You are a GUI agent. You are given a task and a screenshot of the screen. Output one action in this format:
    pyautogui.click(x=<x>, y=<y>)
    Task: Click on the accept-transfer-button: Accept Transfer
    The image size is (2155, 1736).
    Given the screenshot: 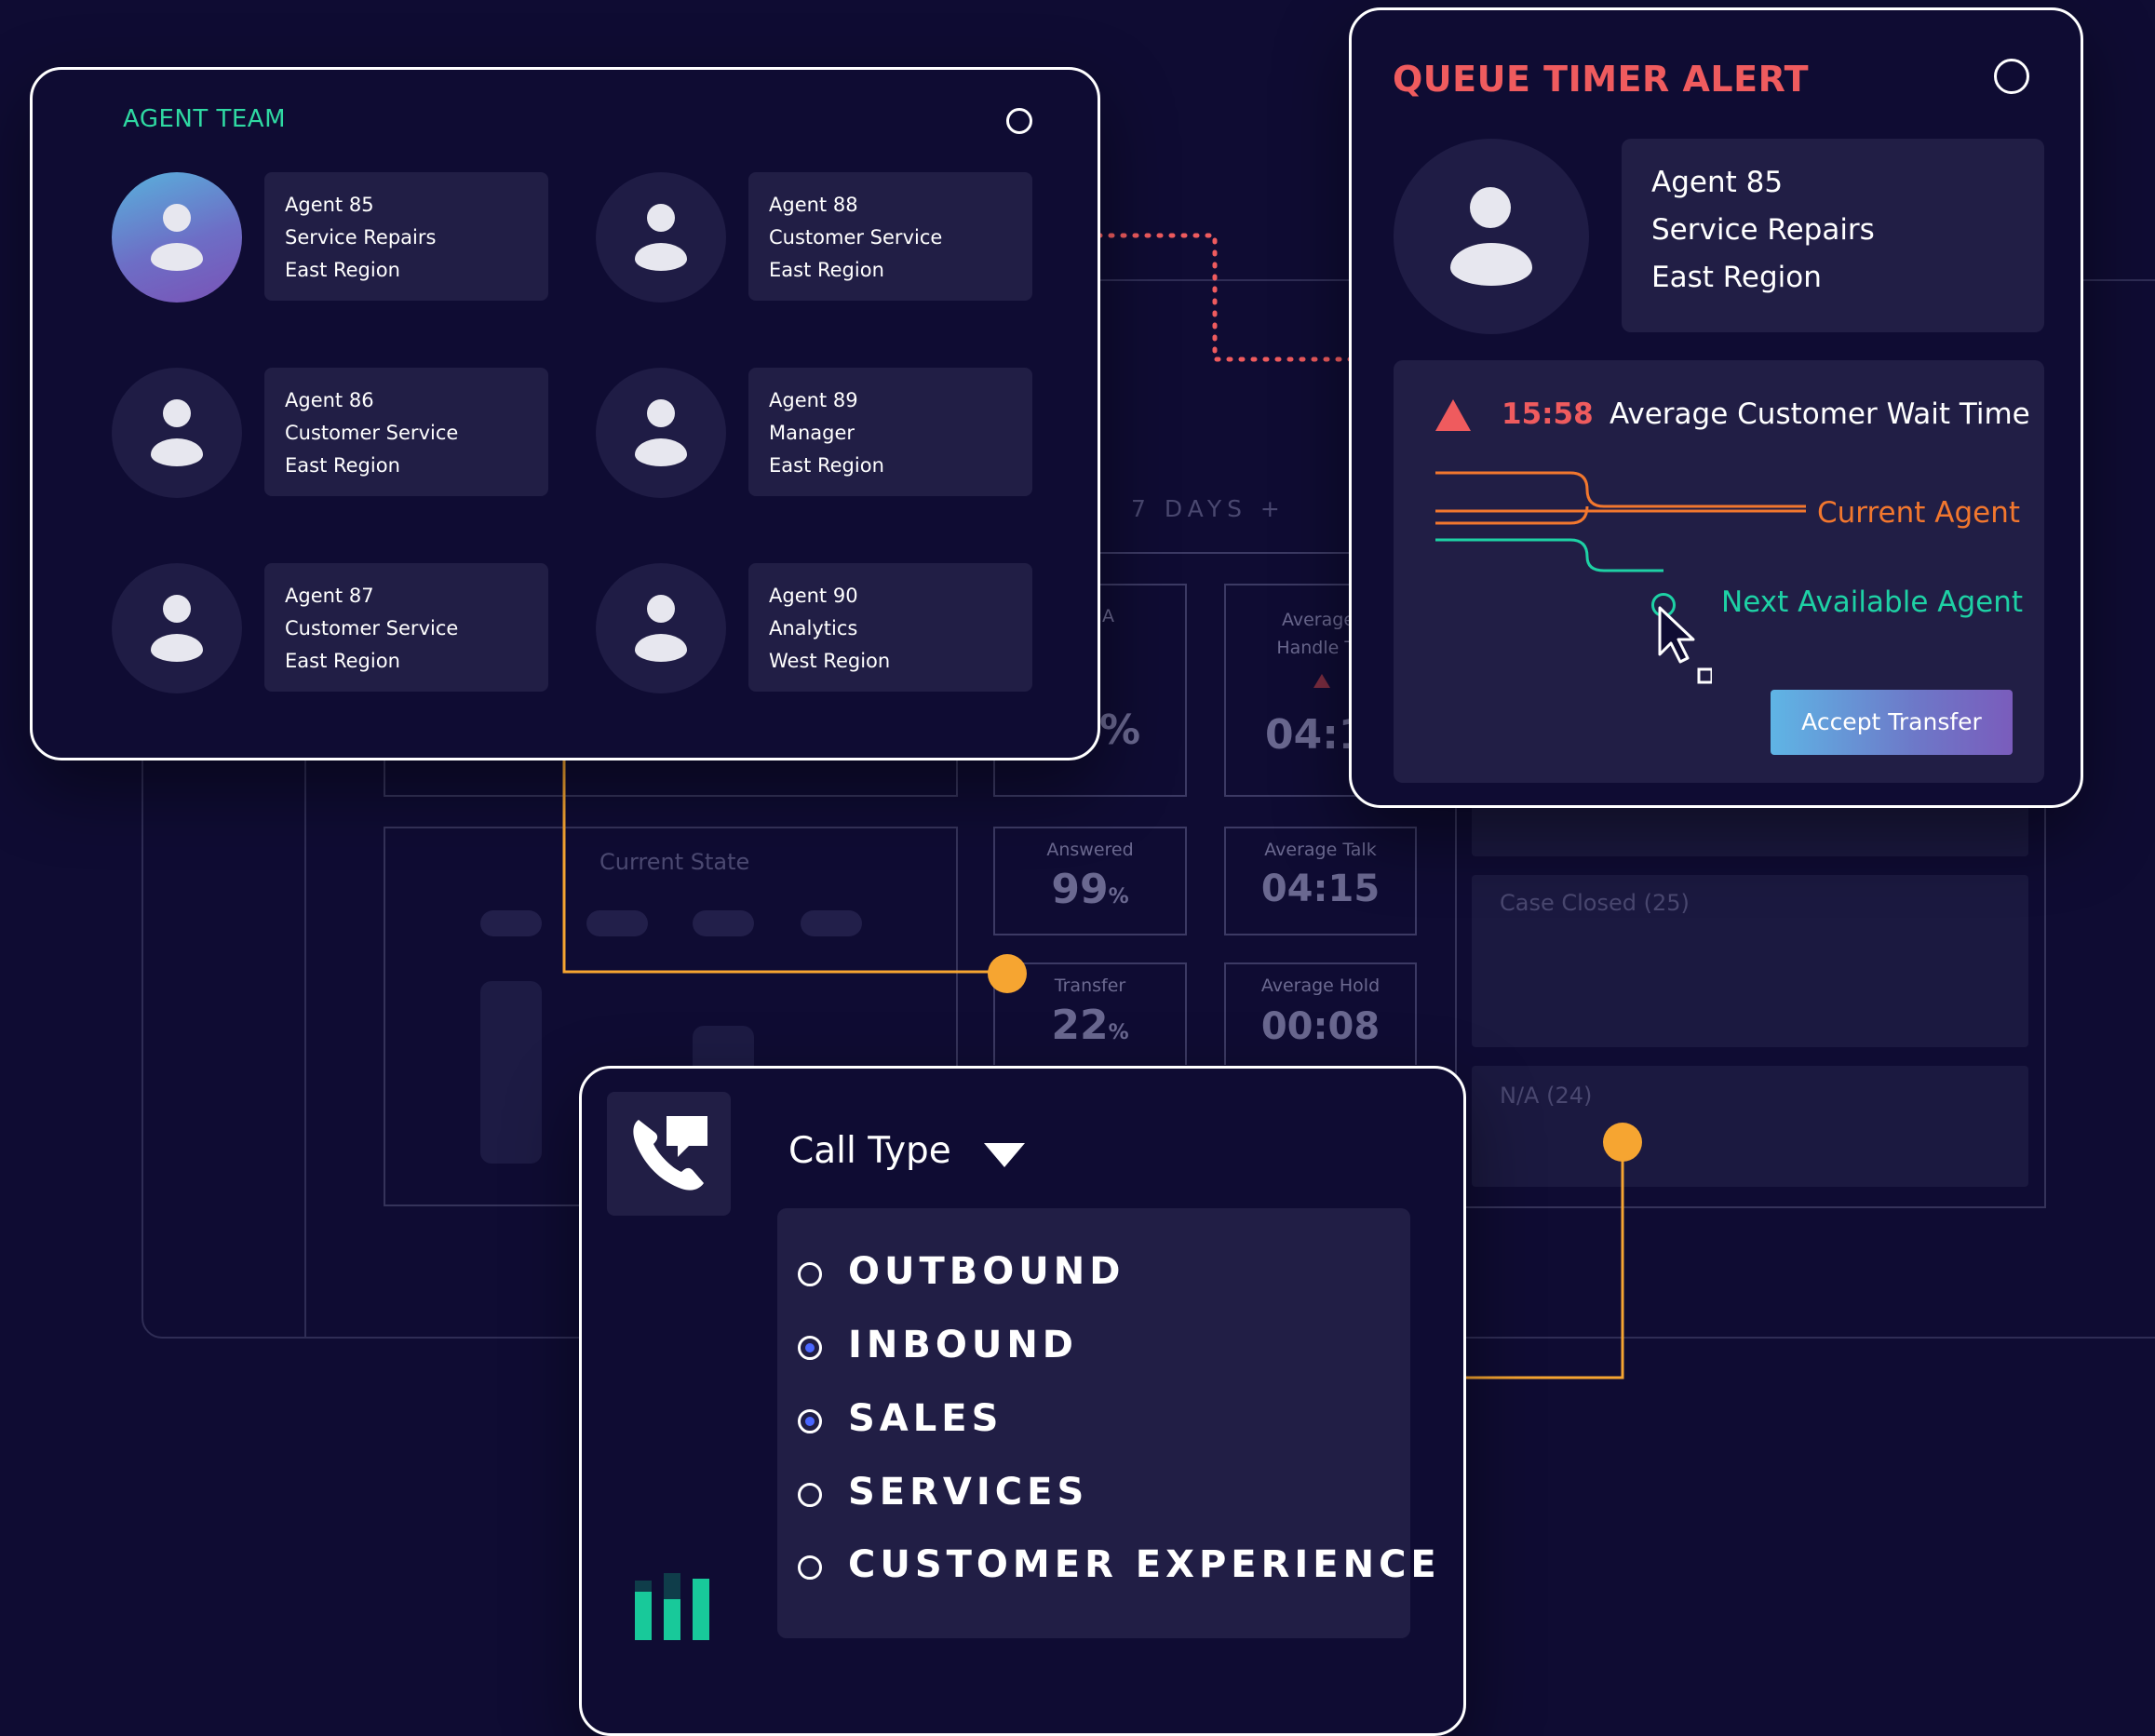 What is the action you would take?
    pyautogui.click(x=1892, y=723)
    